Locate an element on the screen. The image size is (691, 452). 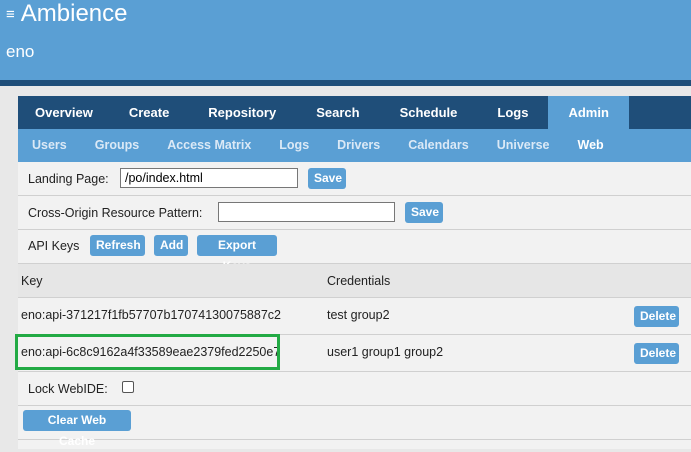
subtab-web: Web is located at coordinates (591, 145).